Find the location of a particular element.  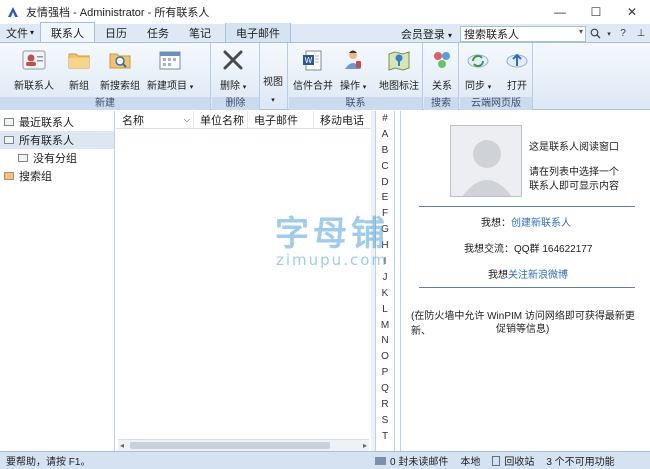

tree-item-label: 没有分组 is located at coordinates (55, 159).